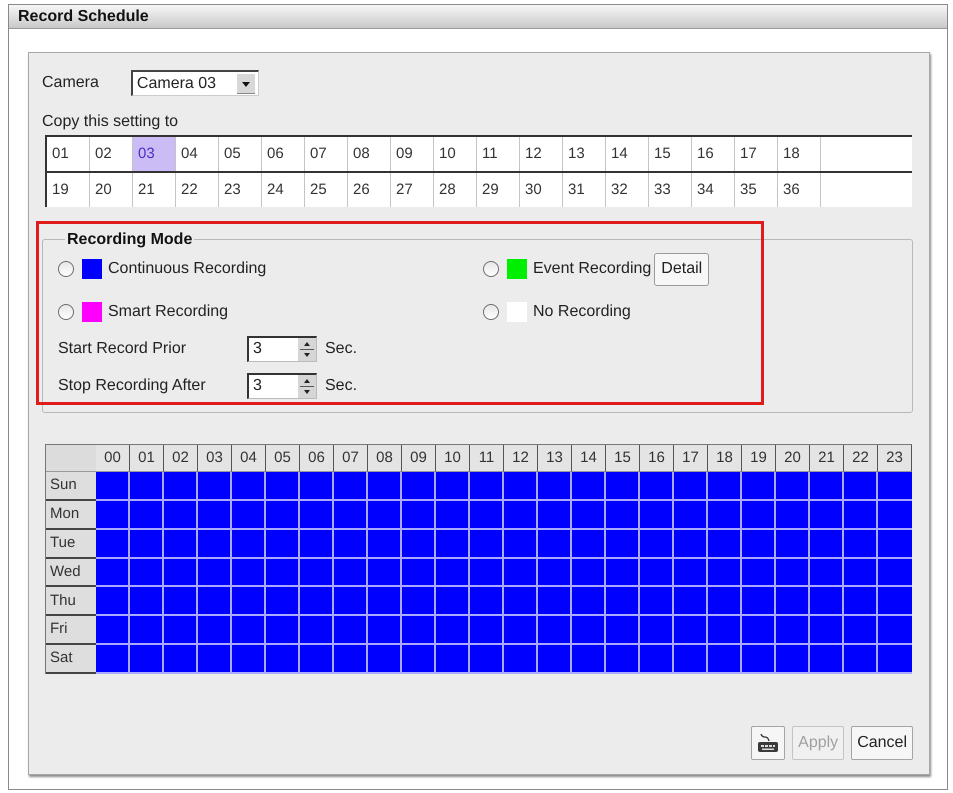 The image size is (953, 793). What do you see at coordinates (682, 269) in the screenshot?
I see `detail-button: Detail` at bounding box center [682, 269].